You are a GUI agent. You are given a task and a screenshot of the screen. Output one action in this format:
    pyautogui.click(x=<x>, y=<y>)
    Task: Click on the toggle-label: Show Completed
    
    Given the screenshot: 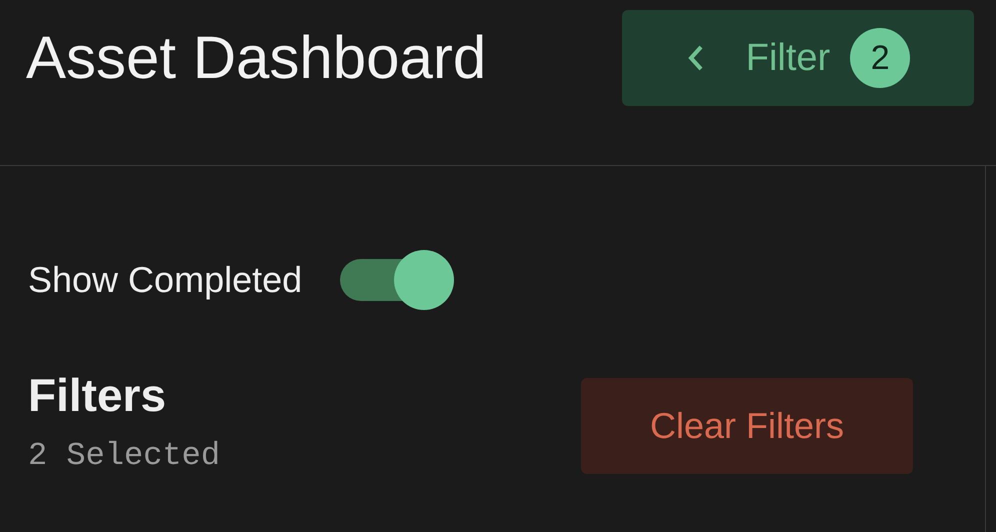 What is the action you would take?
    pyautogui.click(x=165, y=280)
    